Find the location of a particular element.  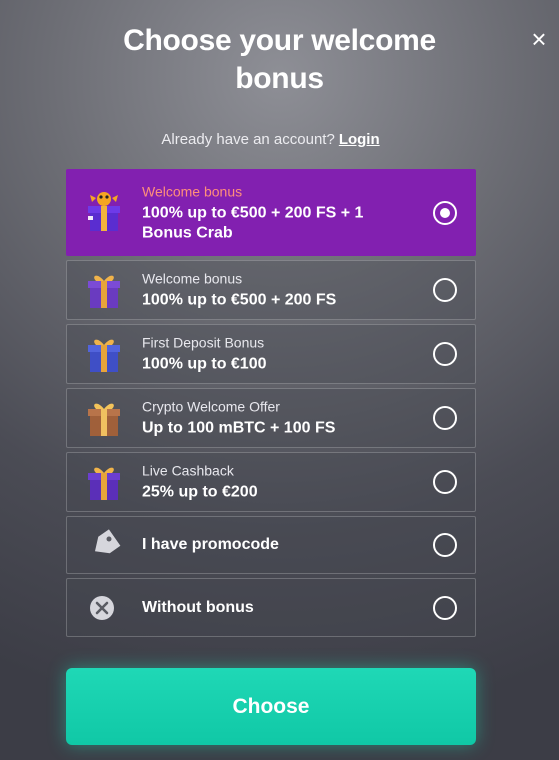

gift-purple-icon is located at coordinates (104, 290).